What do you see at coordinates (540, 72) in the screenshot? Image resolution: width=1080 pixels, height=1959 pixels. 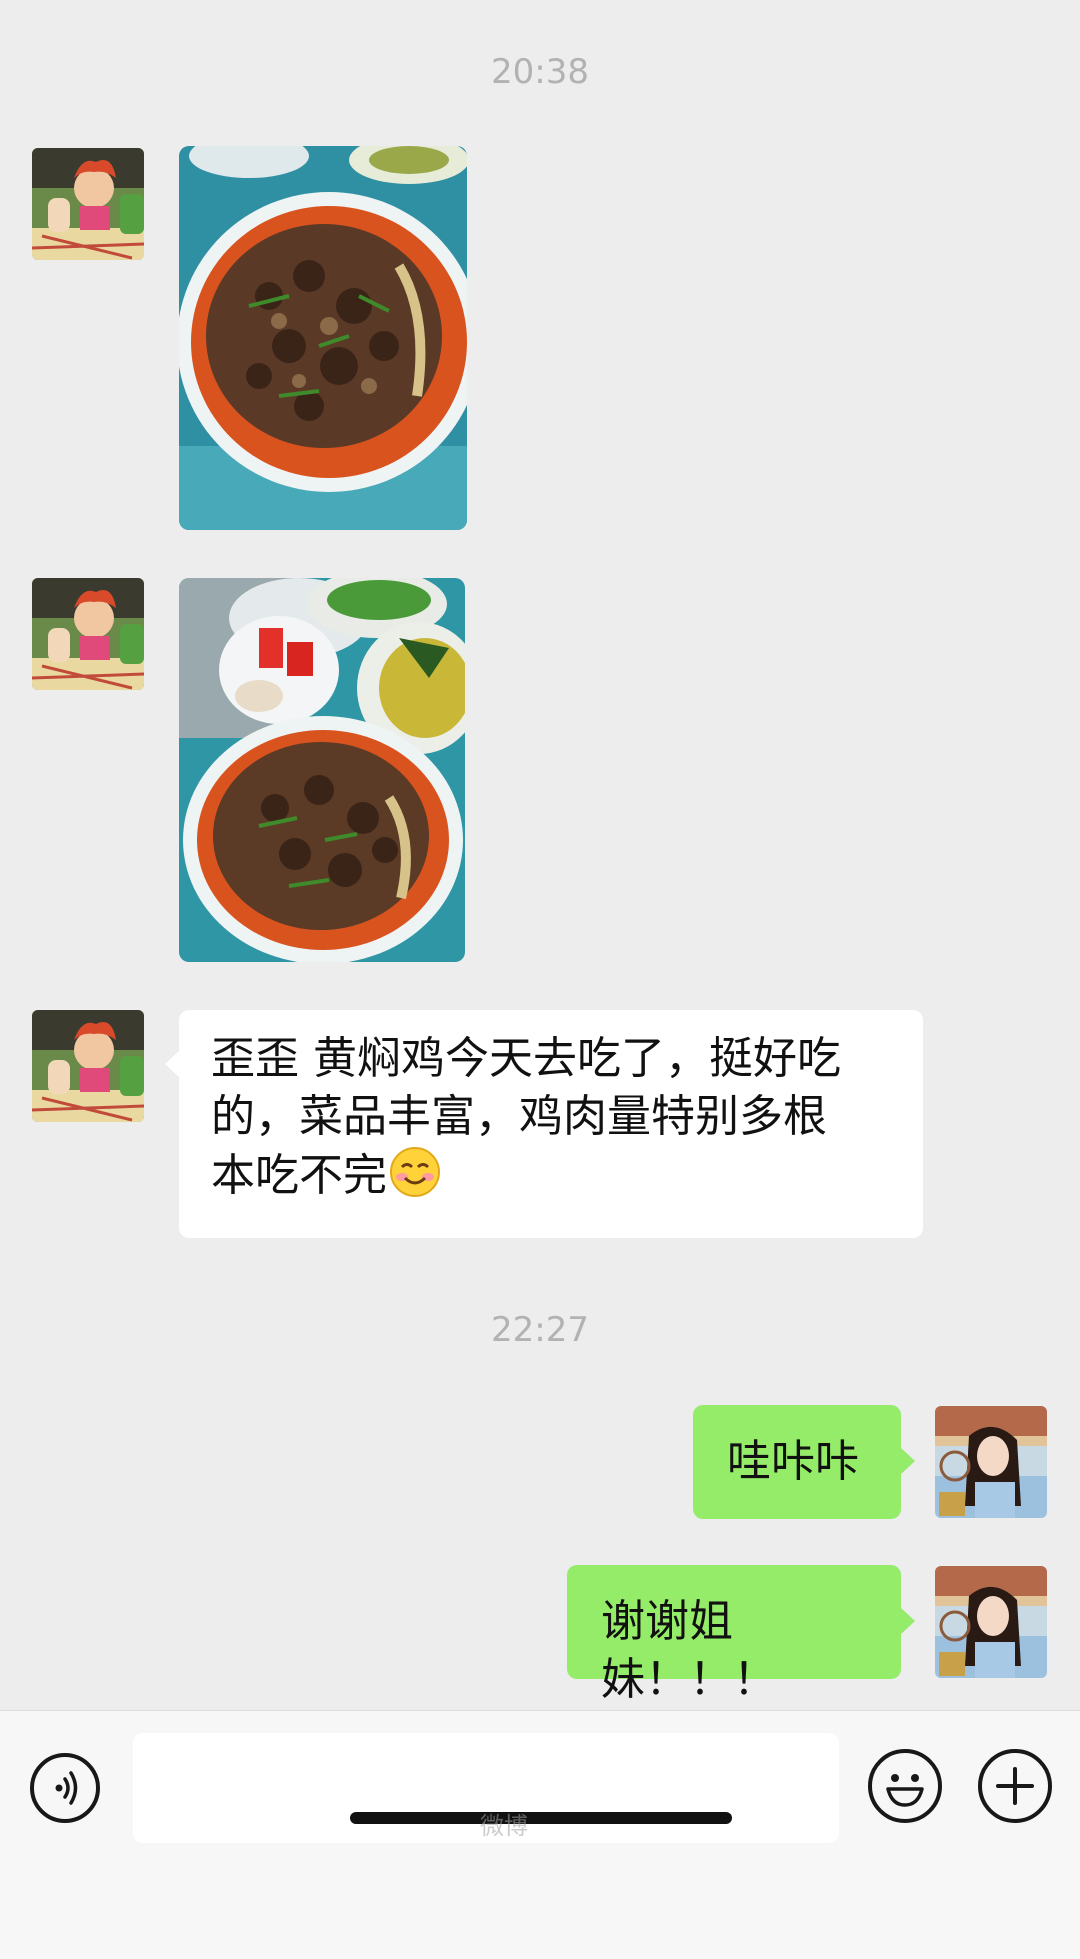 I see `timestamp-1: 20:38` at bounding box center [540, 72].